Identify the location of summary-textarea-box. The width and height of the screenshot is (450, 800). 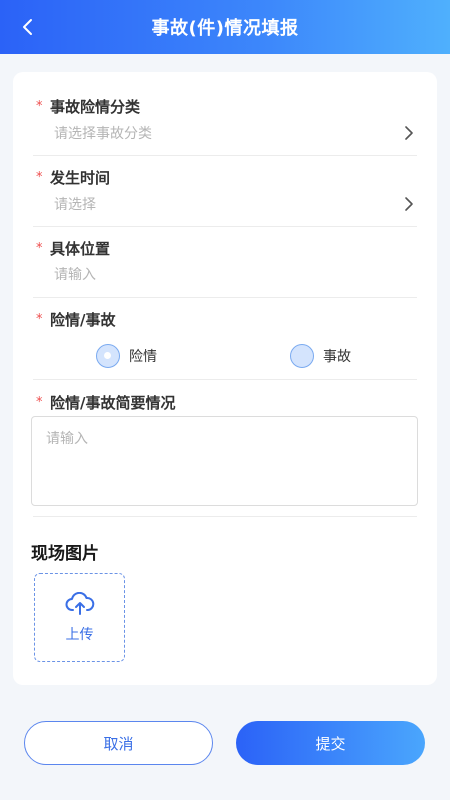
(224, 461).